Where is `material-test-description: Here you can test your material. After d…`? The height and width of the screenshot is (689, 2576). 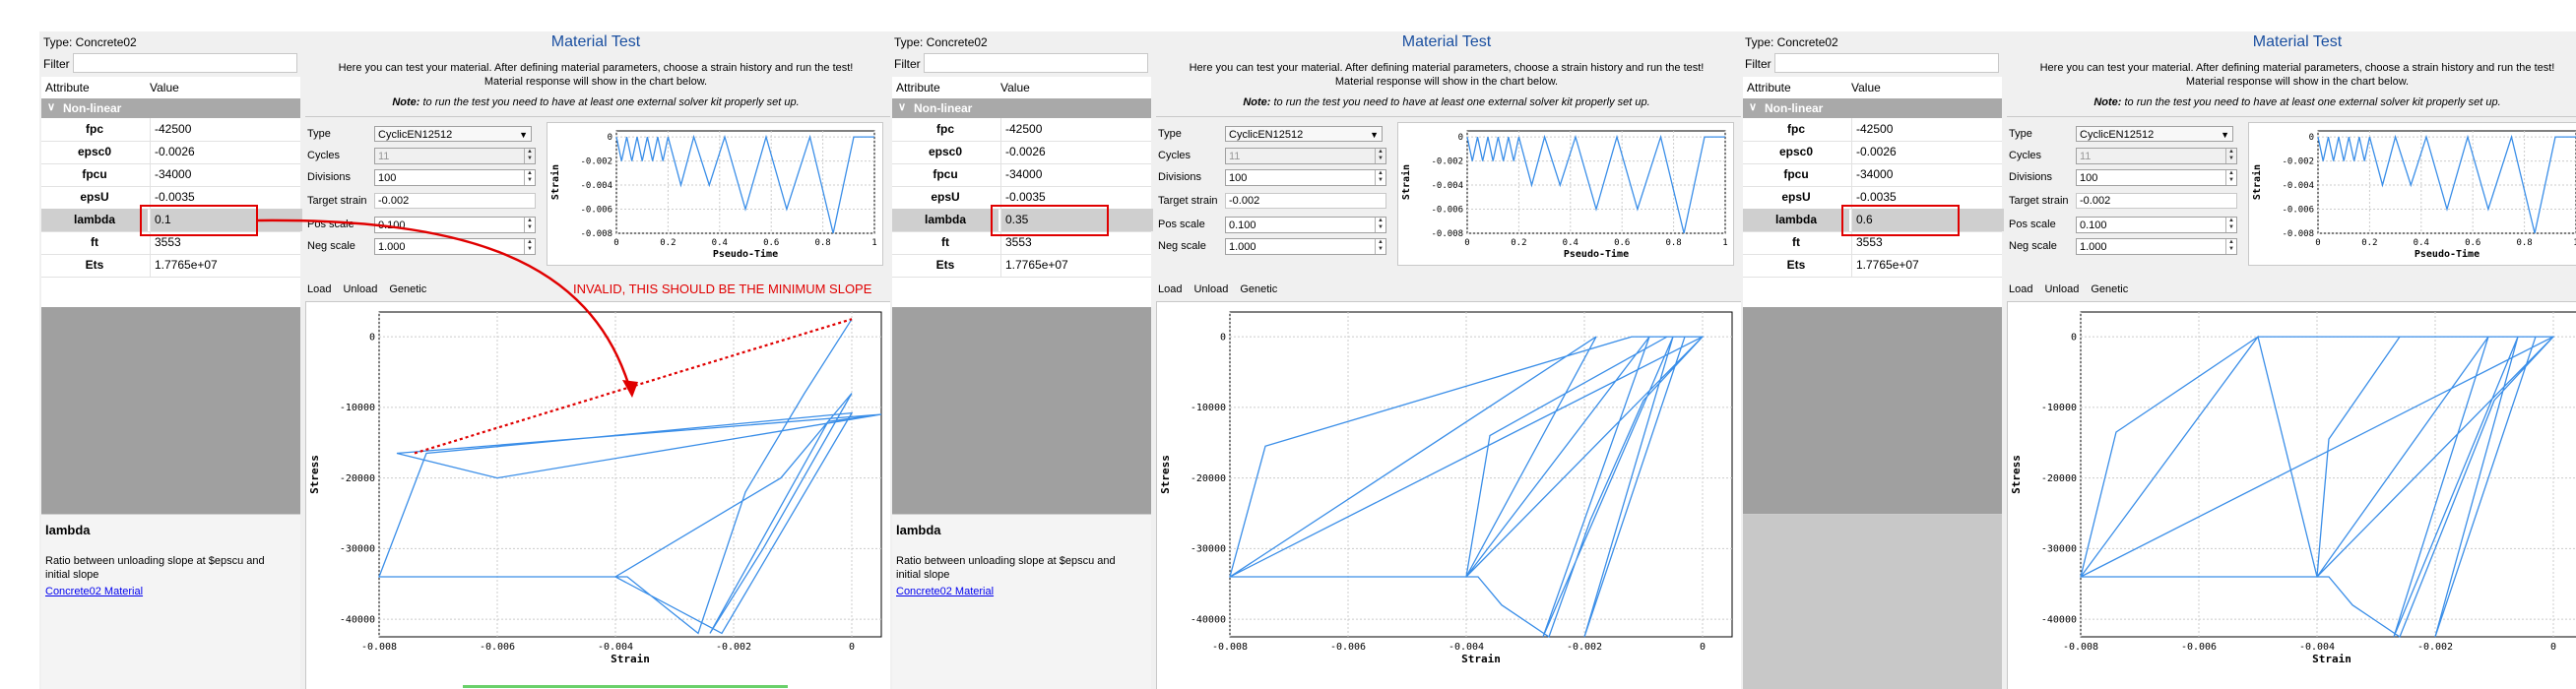
material-test-description: Here you can test your material. After d… is located at coordinates (596, 75).